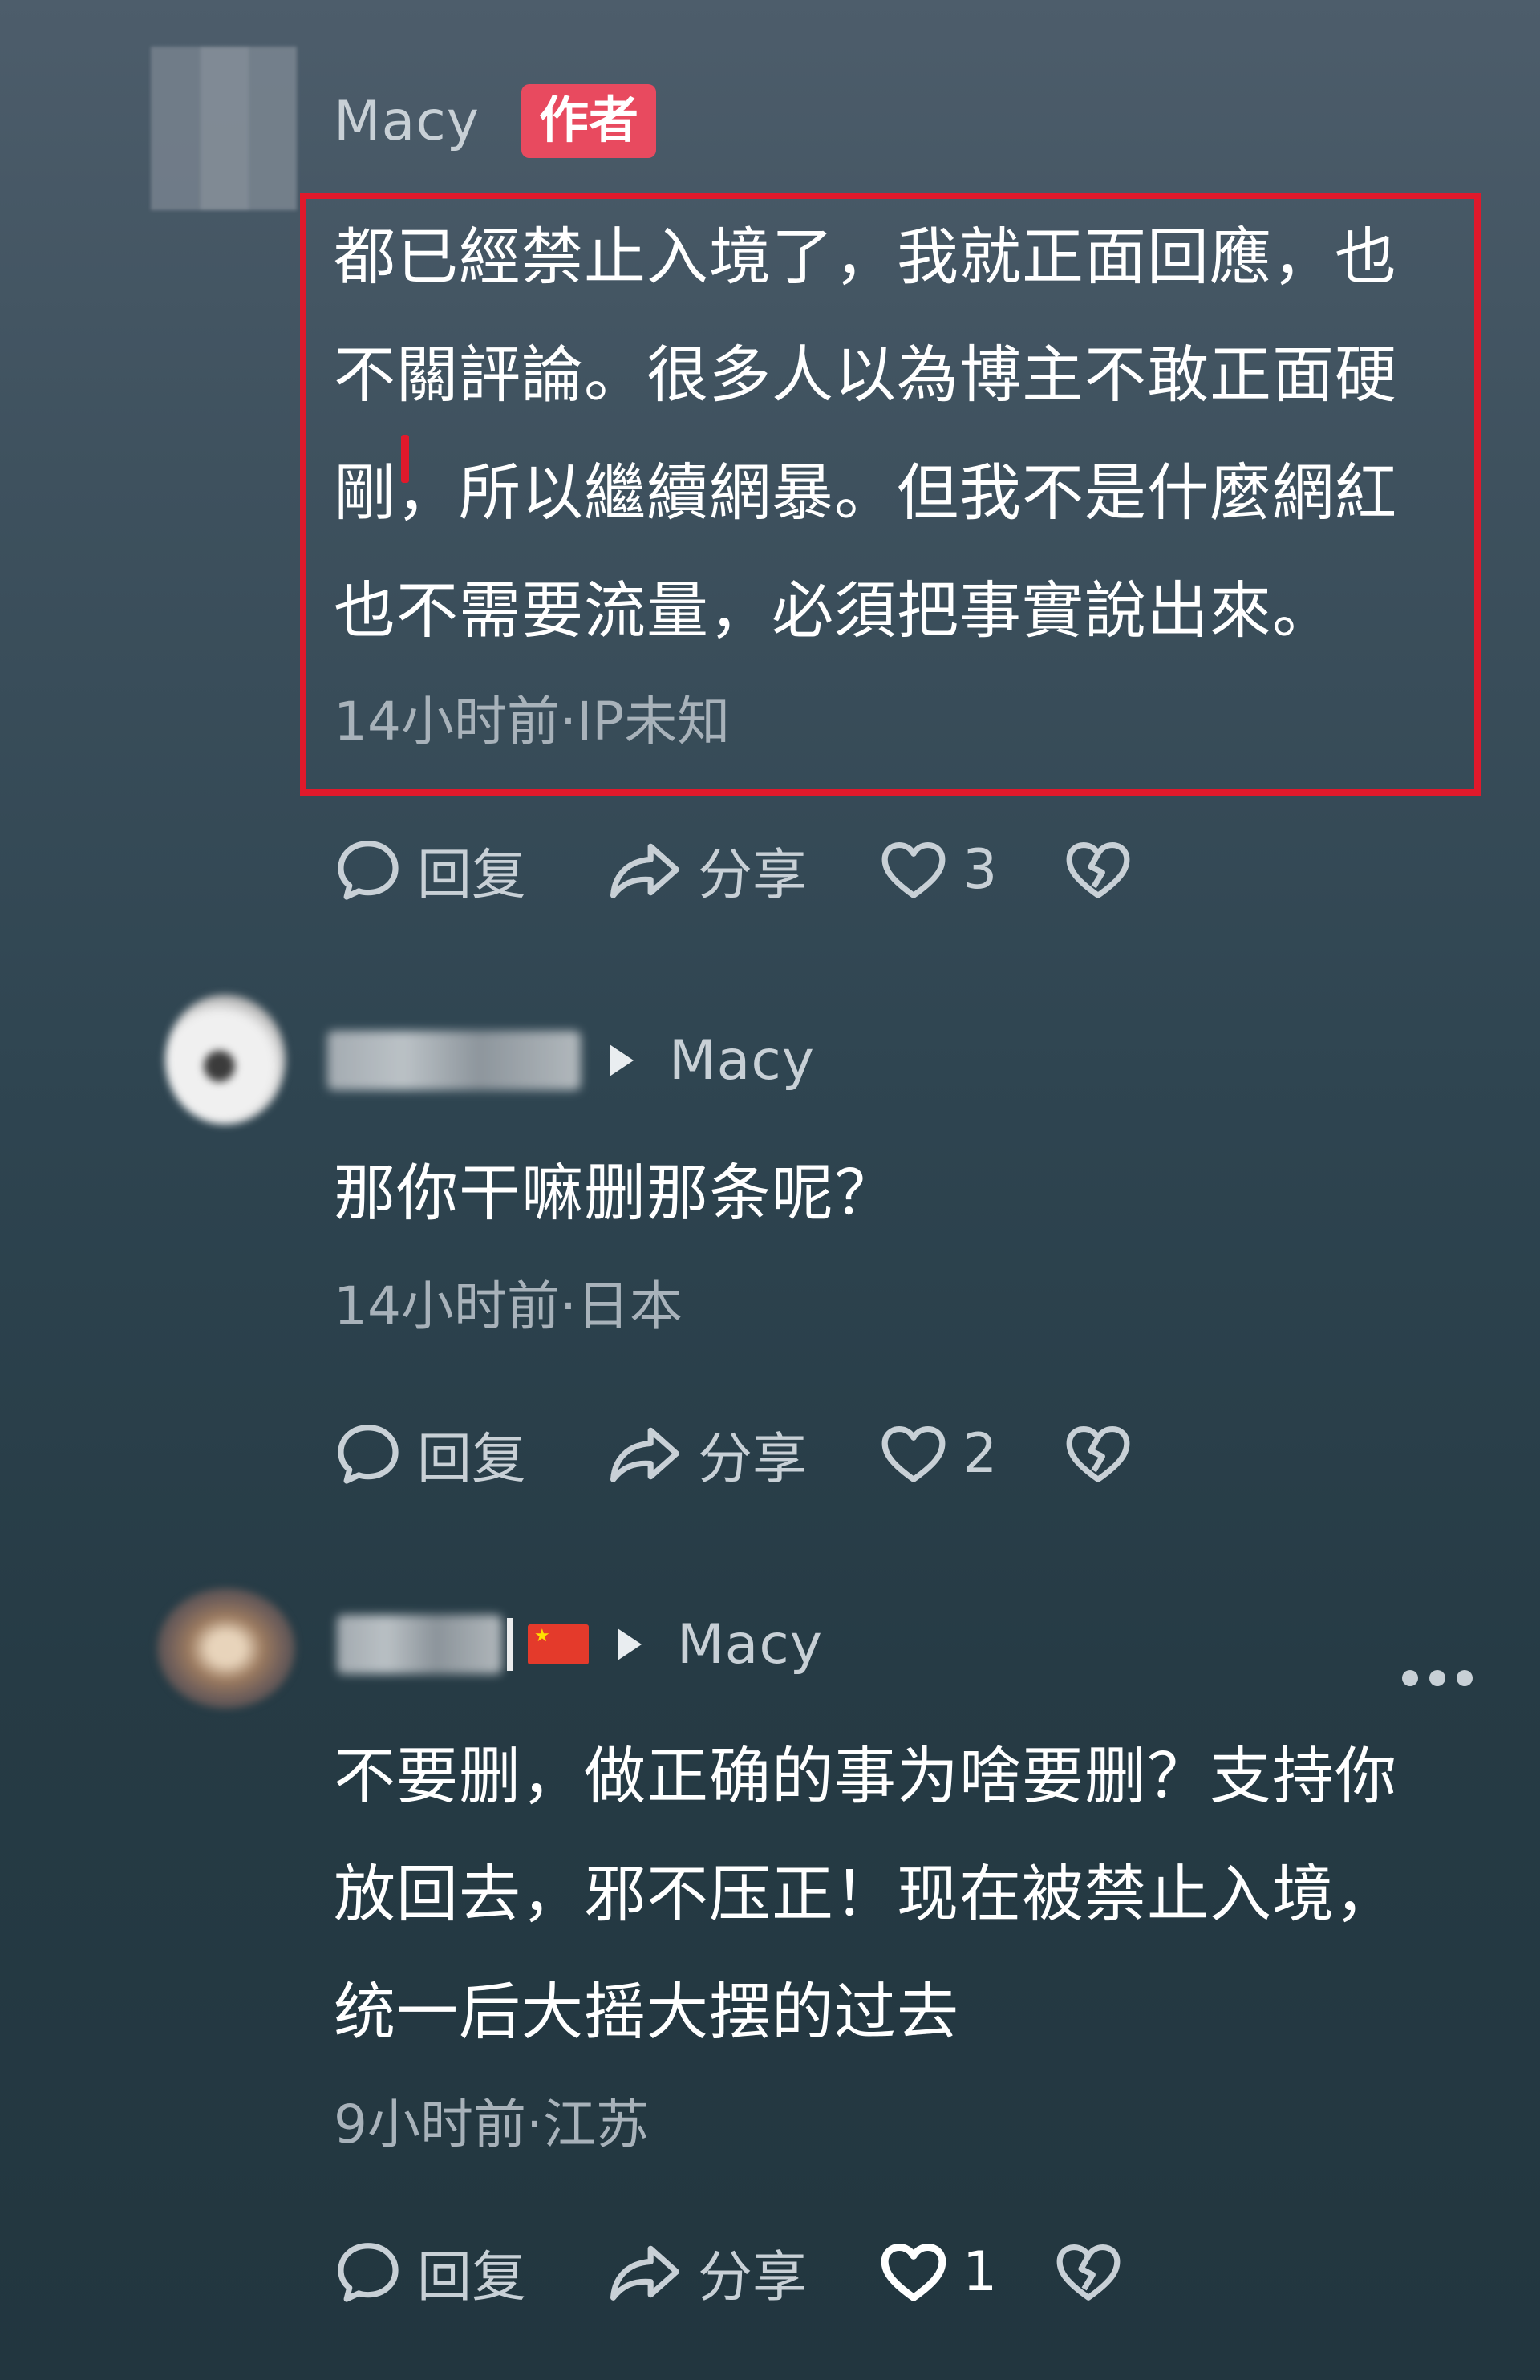  What do you see at coordinates (495, 121) in the screenshot?
I see `comment-header: Macy 作者` at bounding box center [495, 121].